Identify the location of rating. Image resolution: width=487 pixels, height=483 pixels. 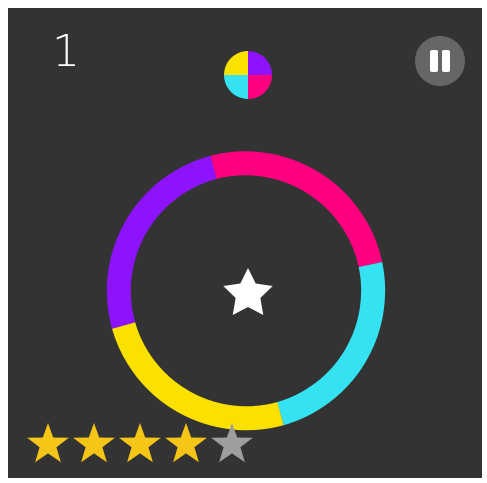
(140, 443).